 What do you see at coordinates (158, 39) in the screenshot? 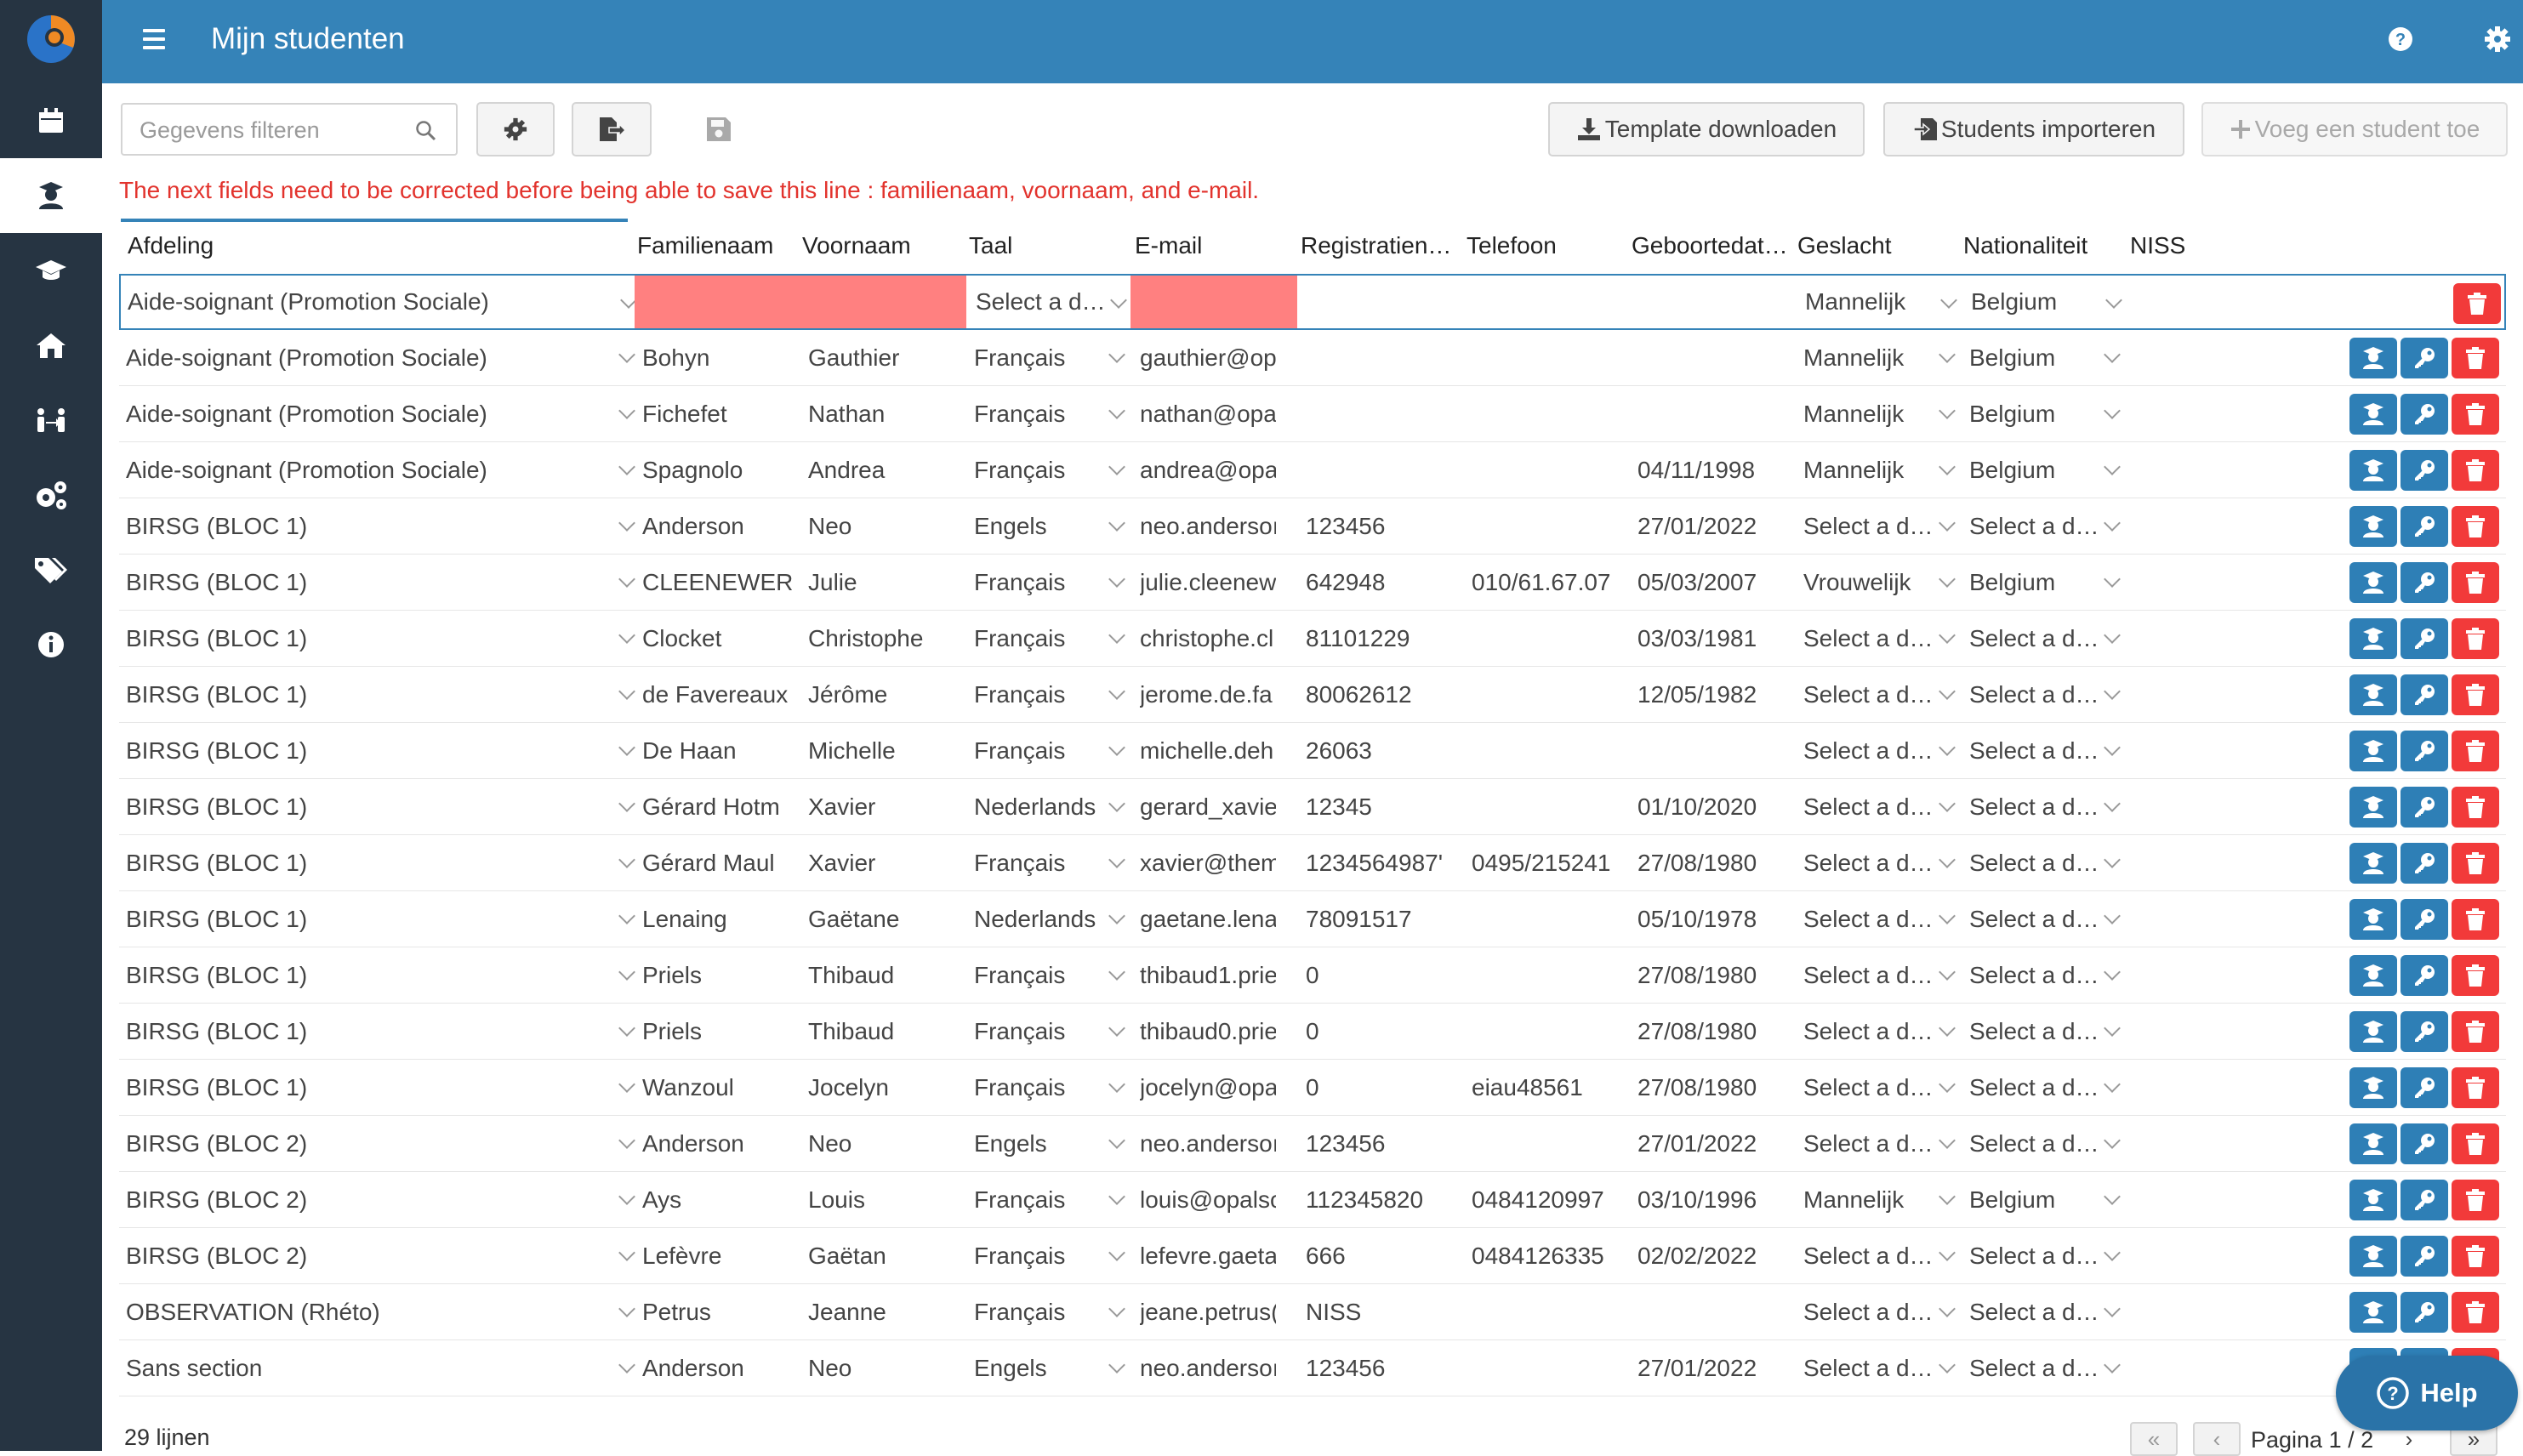
I see `menu-icon` at bounding box center [158, 39].